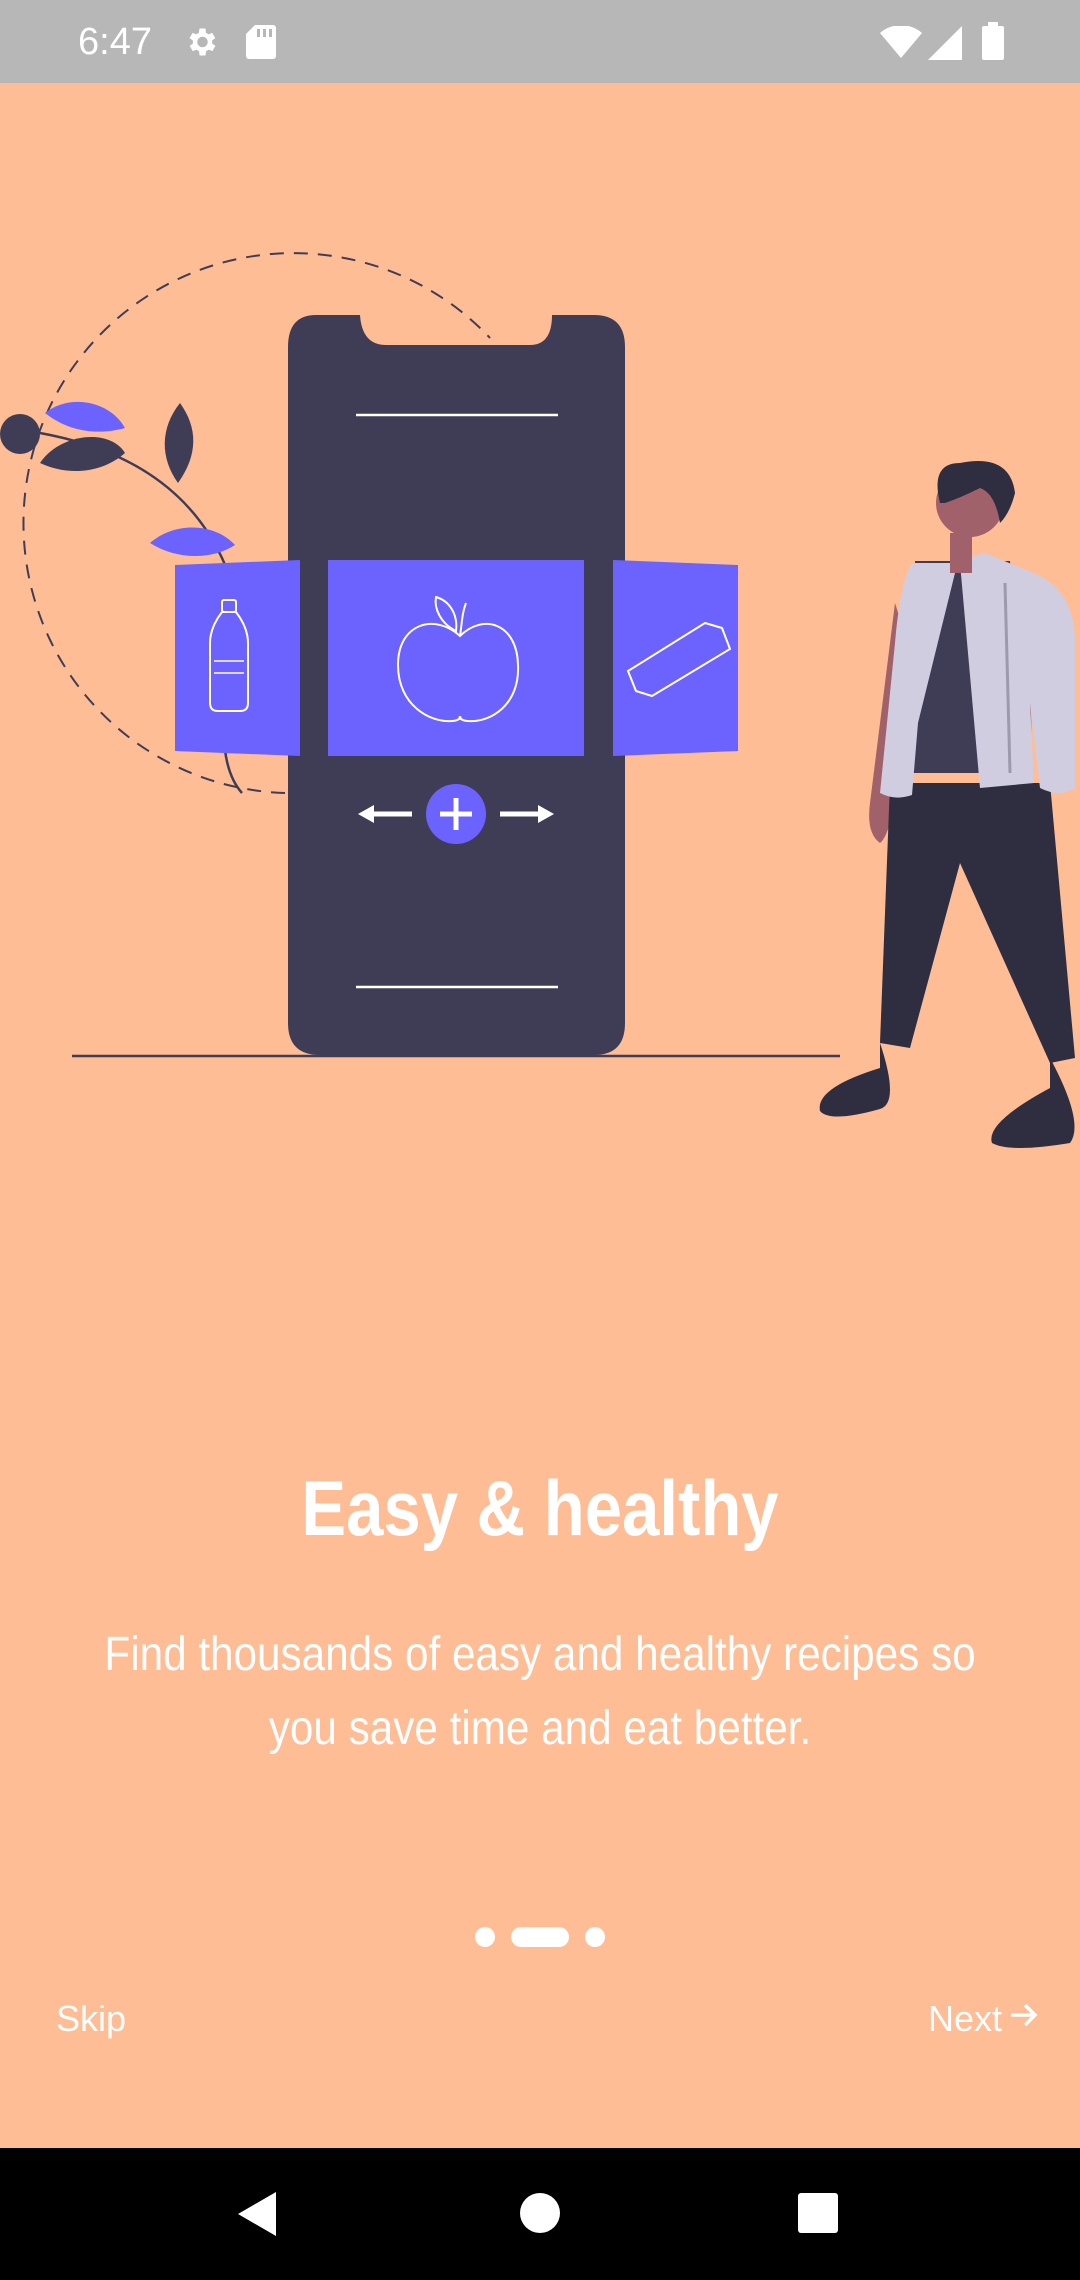 The height and width of the screenshot is (2280, 1080). I want to click on apple-card, so click(456, 658).